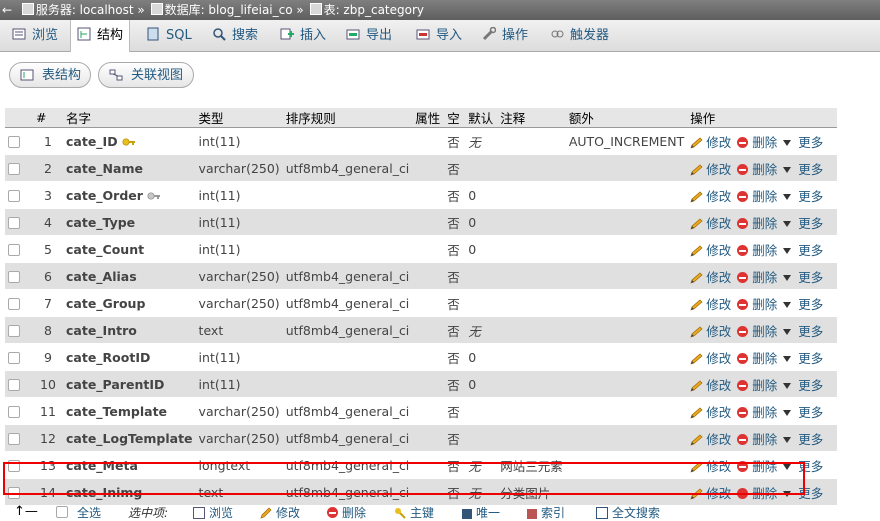 Image resolution: width=880 pixels, height=521 pixels. I want to click on tab-import: 导入, so click(439, 35).